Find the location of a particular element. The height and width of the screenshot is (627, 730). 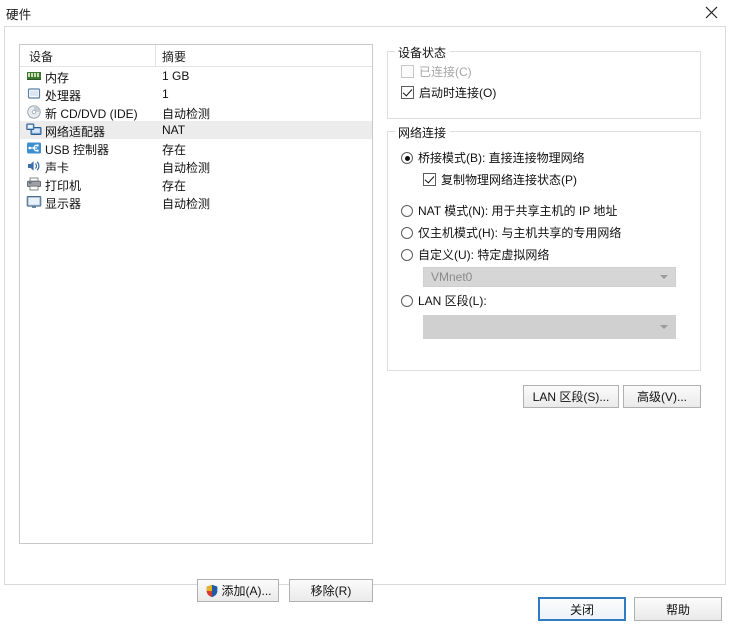

radio-lan-segment-dot is located at coordinates (407, 301).